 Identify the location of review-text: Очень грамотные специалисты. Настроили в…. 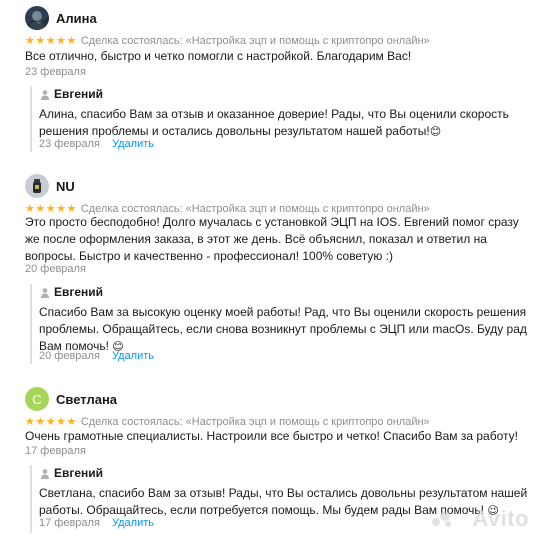
(271, 436).